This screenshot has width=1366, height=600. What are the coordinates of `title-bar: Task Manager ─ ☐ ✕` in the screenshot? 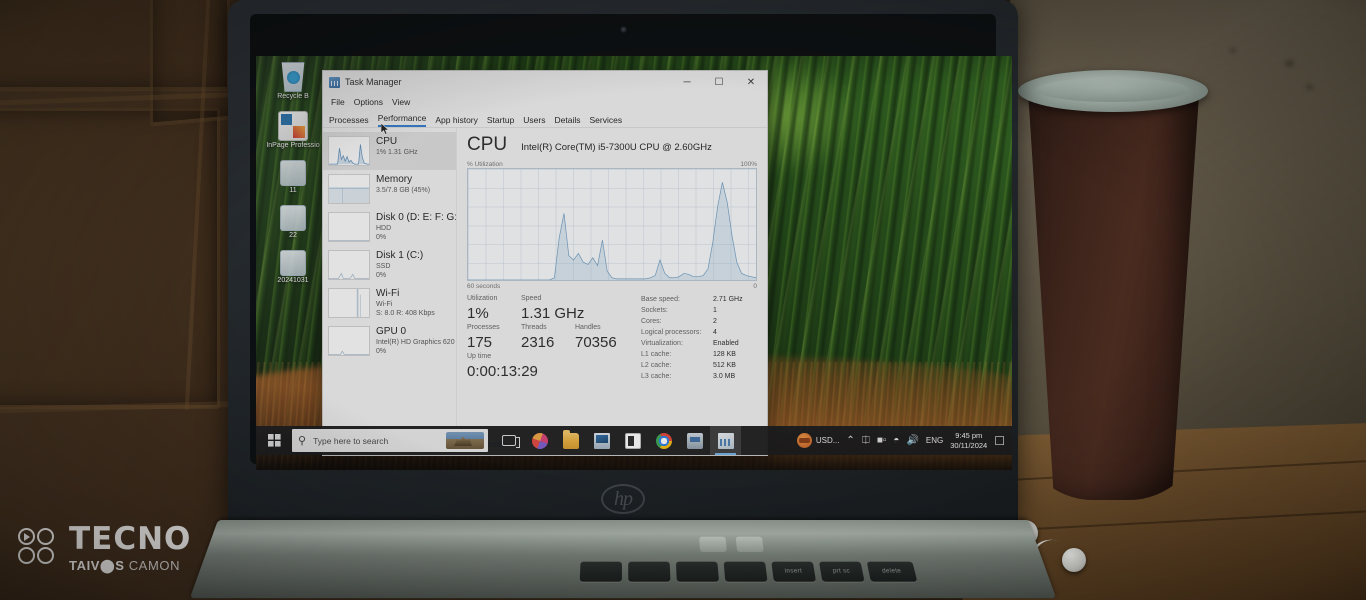 It's located at (545, 82).